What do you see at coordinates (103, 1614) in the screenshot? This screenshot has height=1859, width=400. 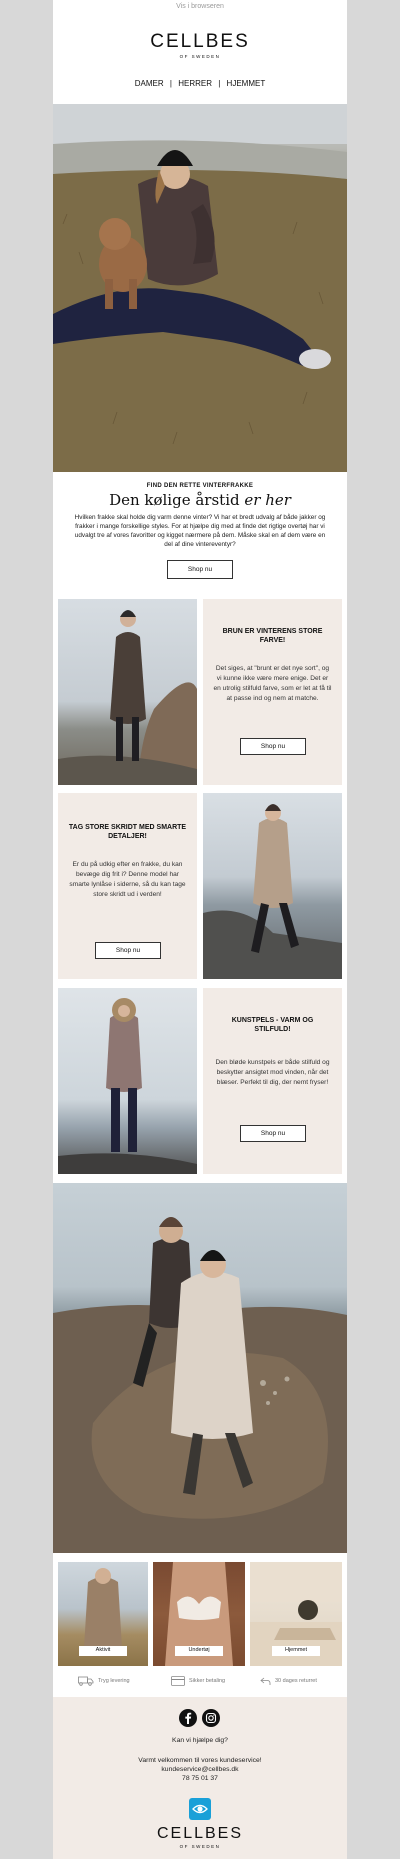 I see `category-activity-image: Aktivit` at bounding box center [103, 1614].